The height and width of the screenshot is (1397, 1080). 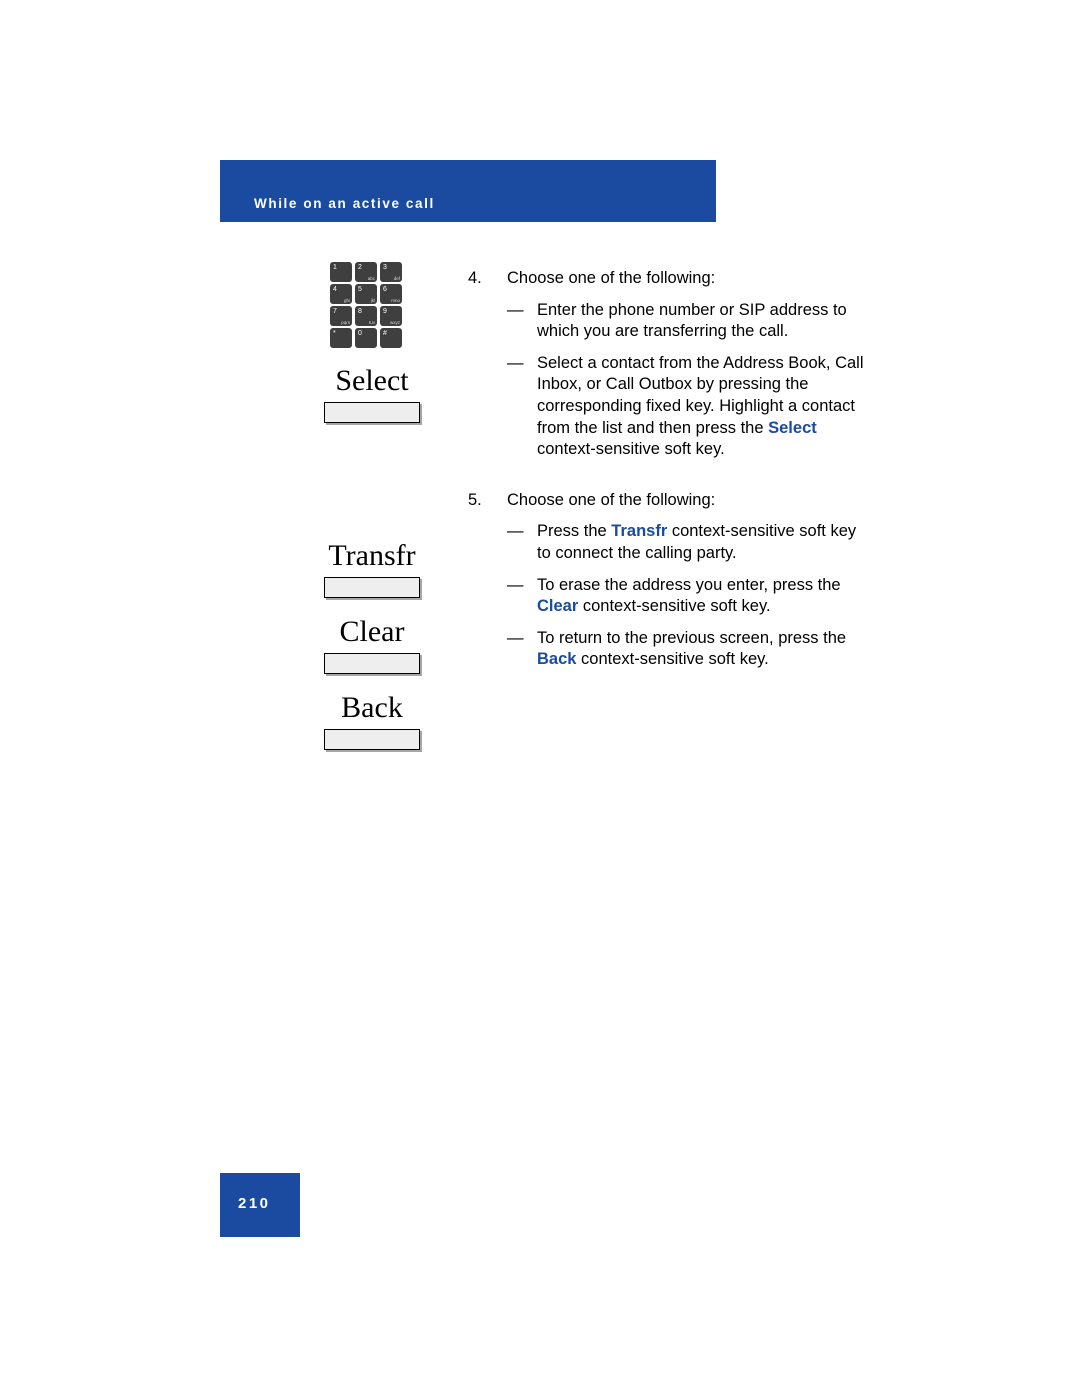 I want to click on step-number: 4., so click(x=475, y=278).